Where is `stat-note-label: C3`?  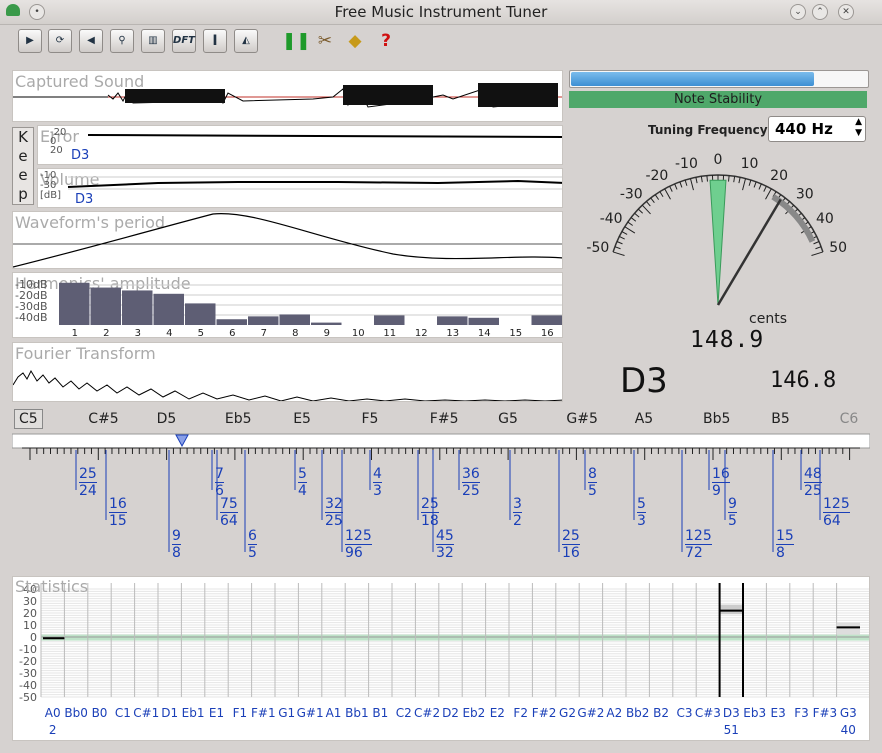
stat-note-label: C3 is located at coordinates (684, 713).